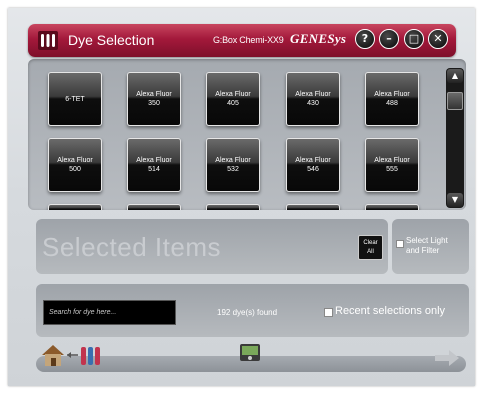  What do you see at coordinates (75, 169) in the screenshot?
I see `dye-wavelength: 500` at bounding box center [75, 169].